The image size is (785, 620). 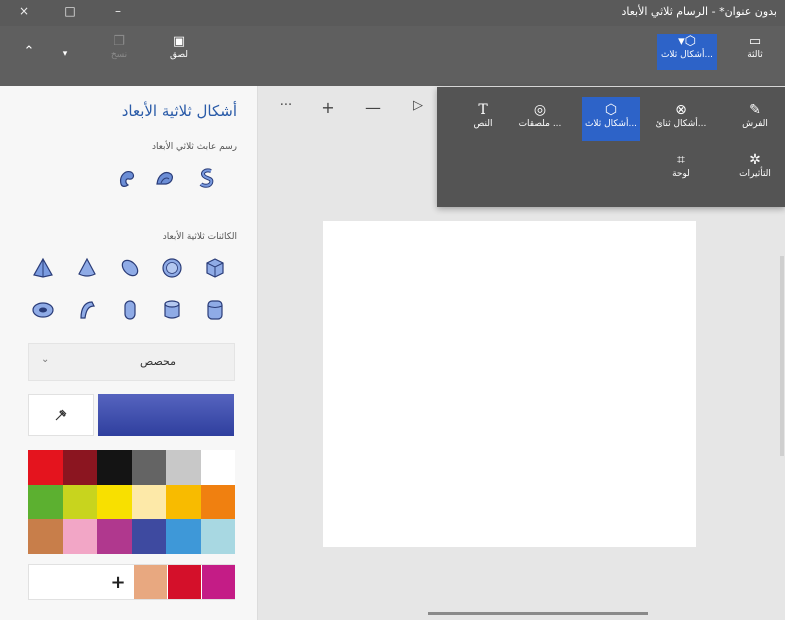 I want to click on stickers-icon: ◎, so click(x=540, y=110).